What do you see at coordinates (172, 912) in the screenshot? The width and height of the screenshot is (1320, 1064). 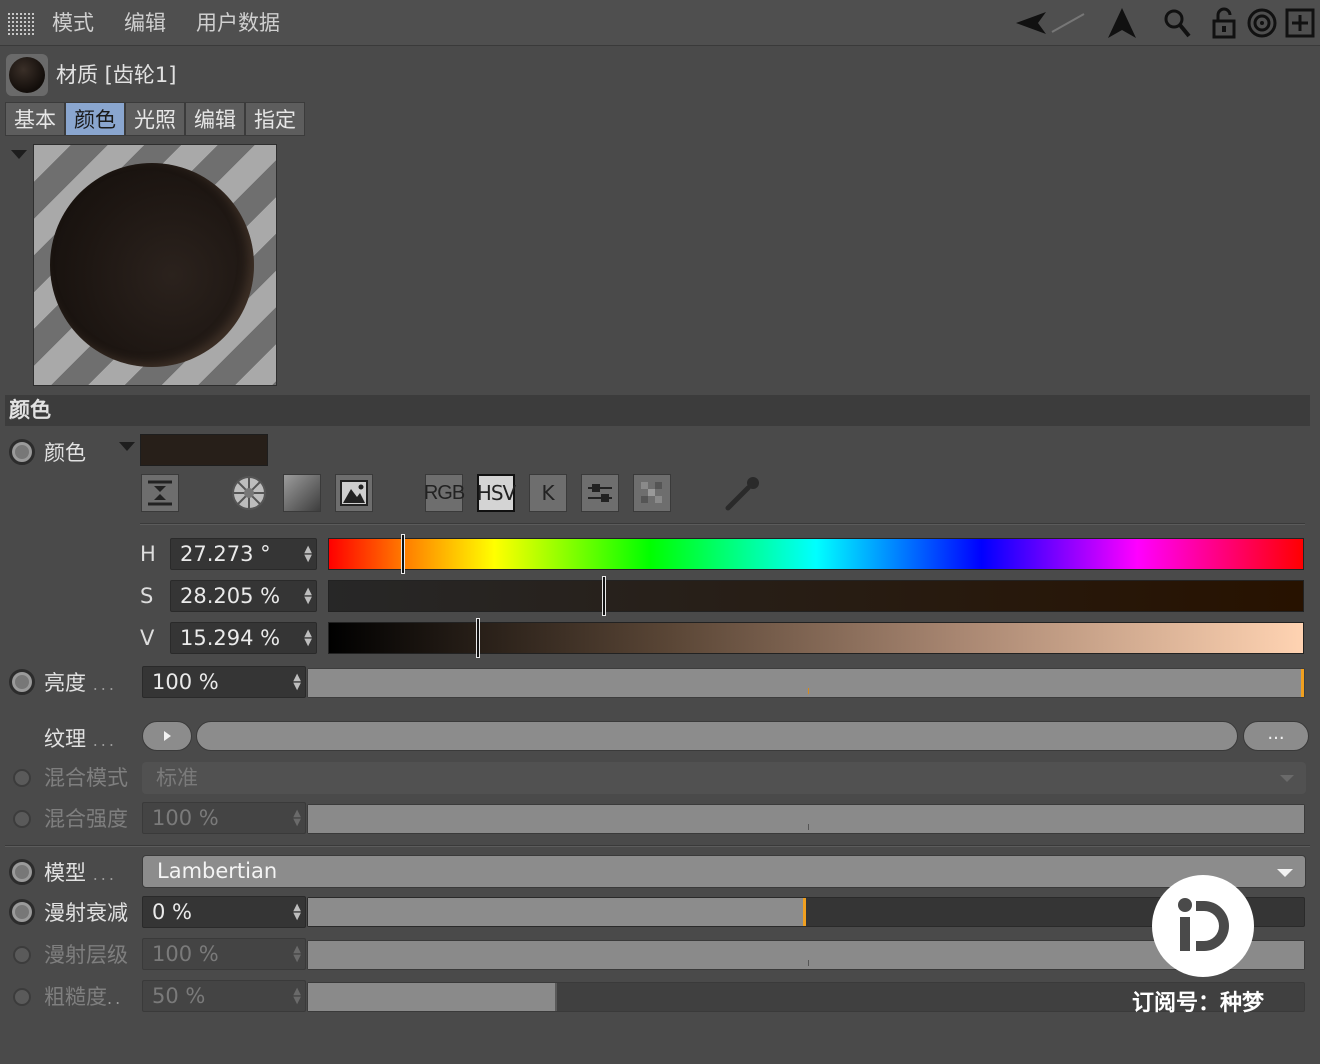 I see `diffuse-falloff-value: 0 %` at bounding box center [172, 912].